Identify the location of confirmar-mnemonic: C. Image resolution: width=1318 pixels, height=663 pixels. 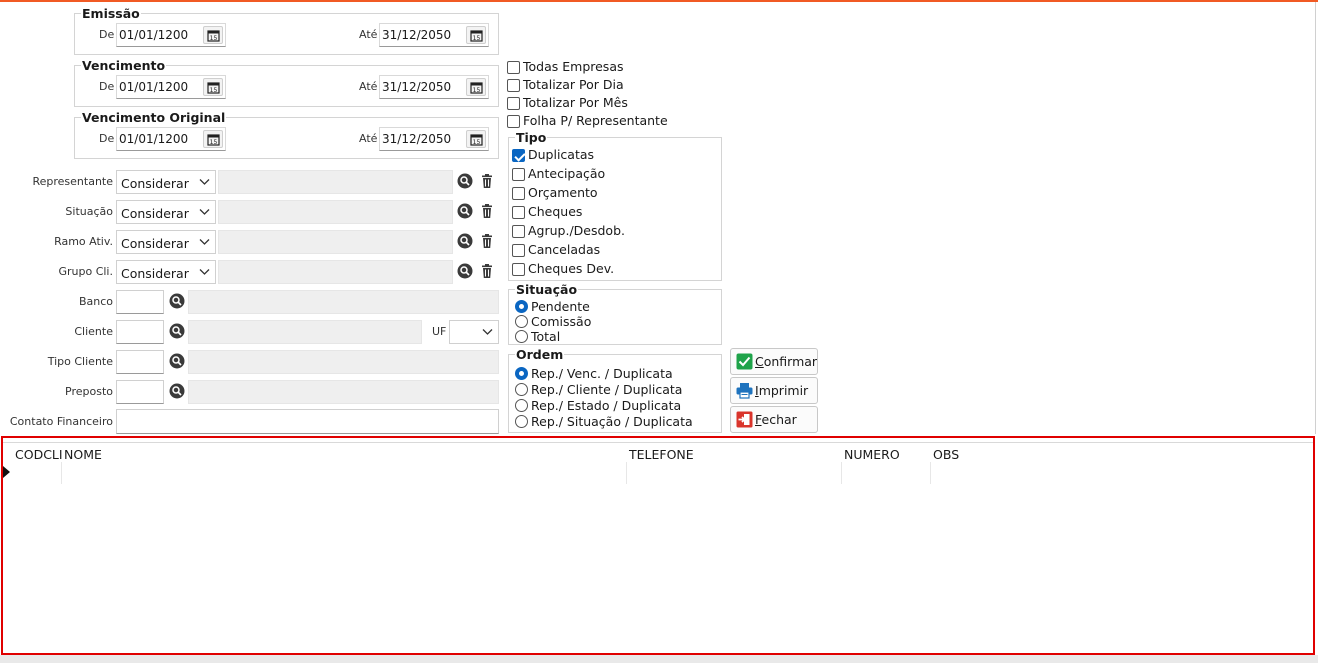
(759, 361).